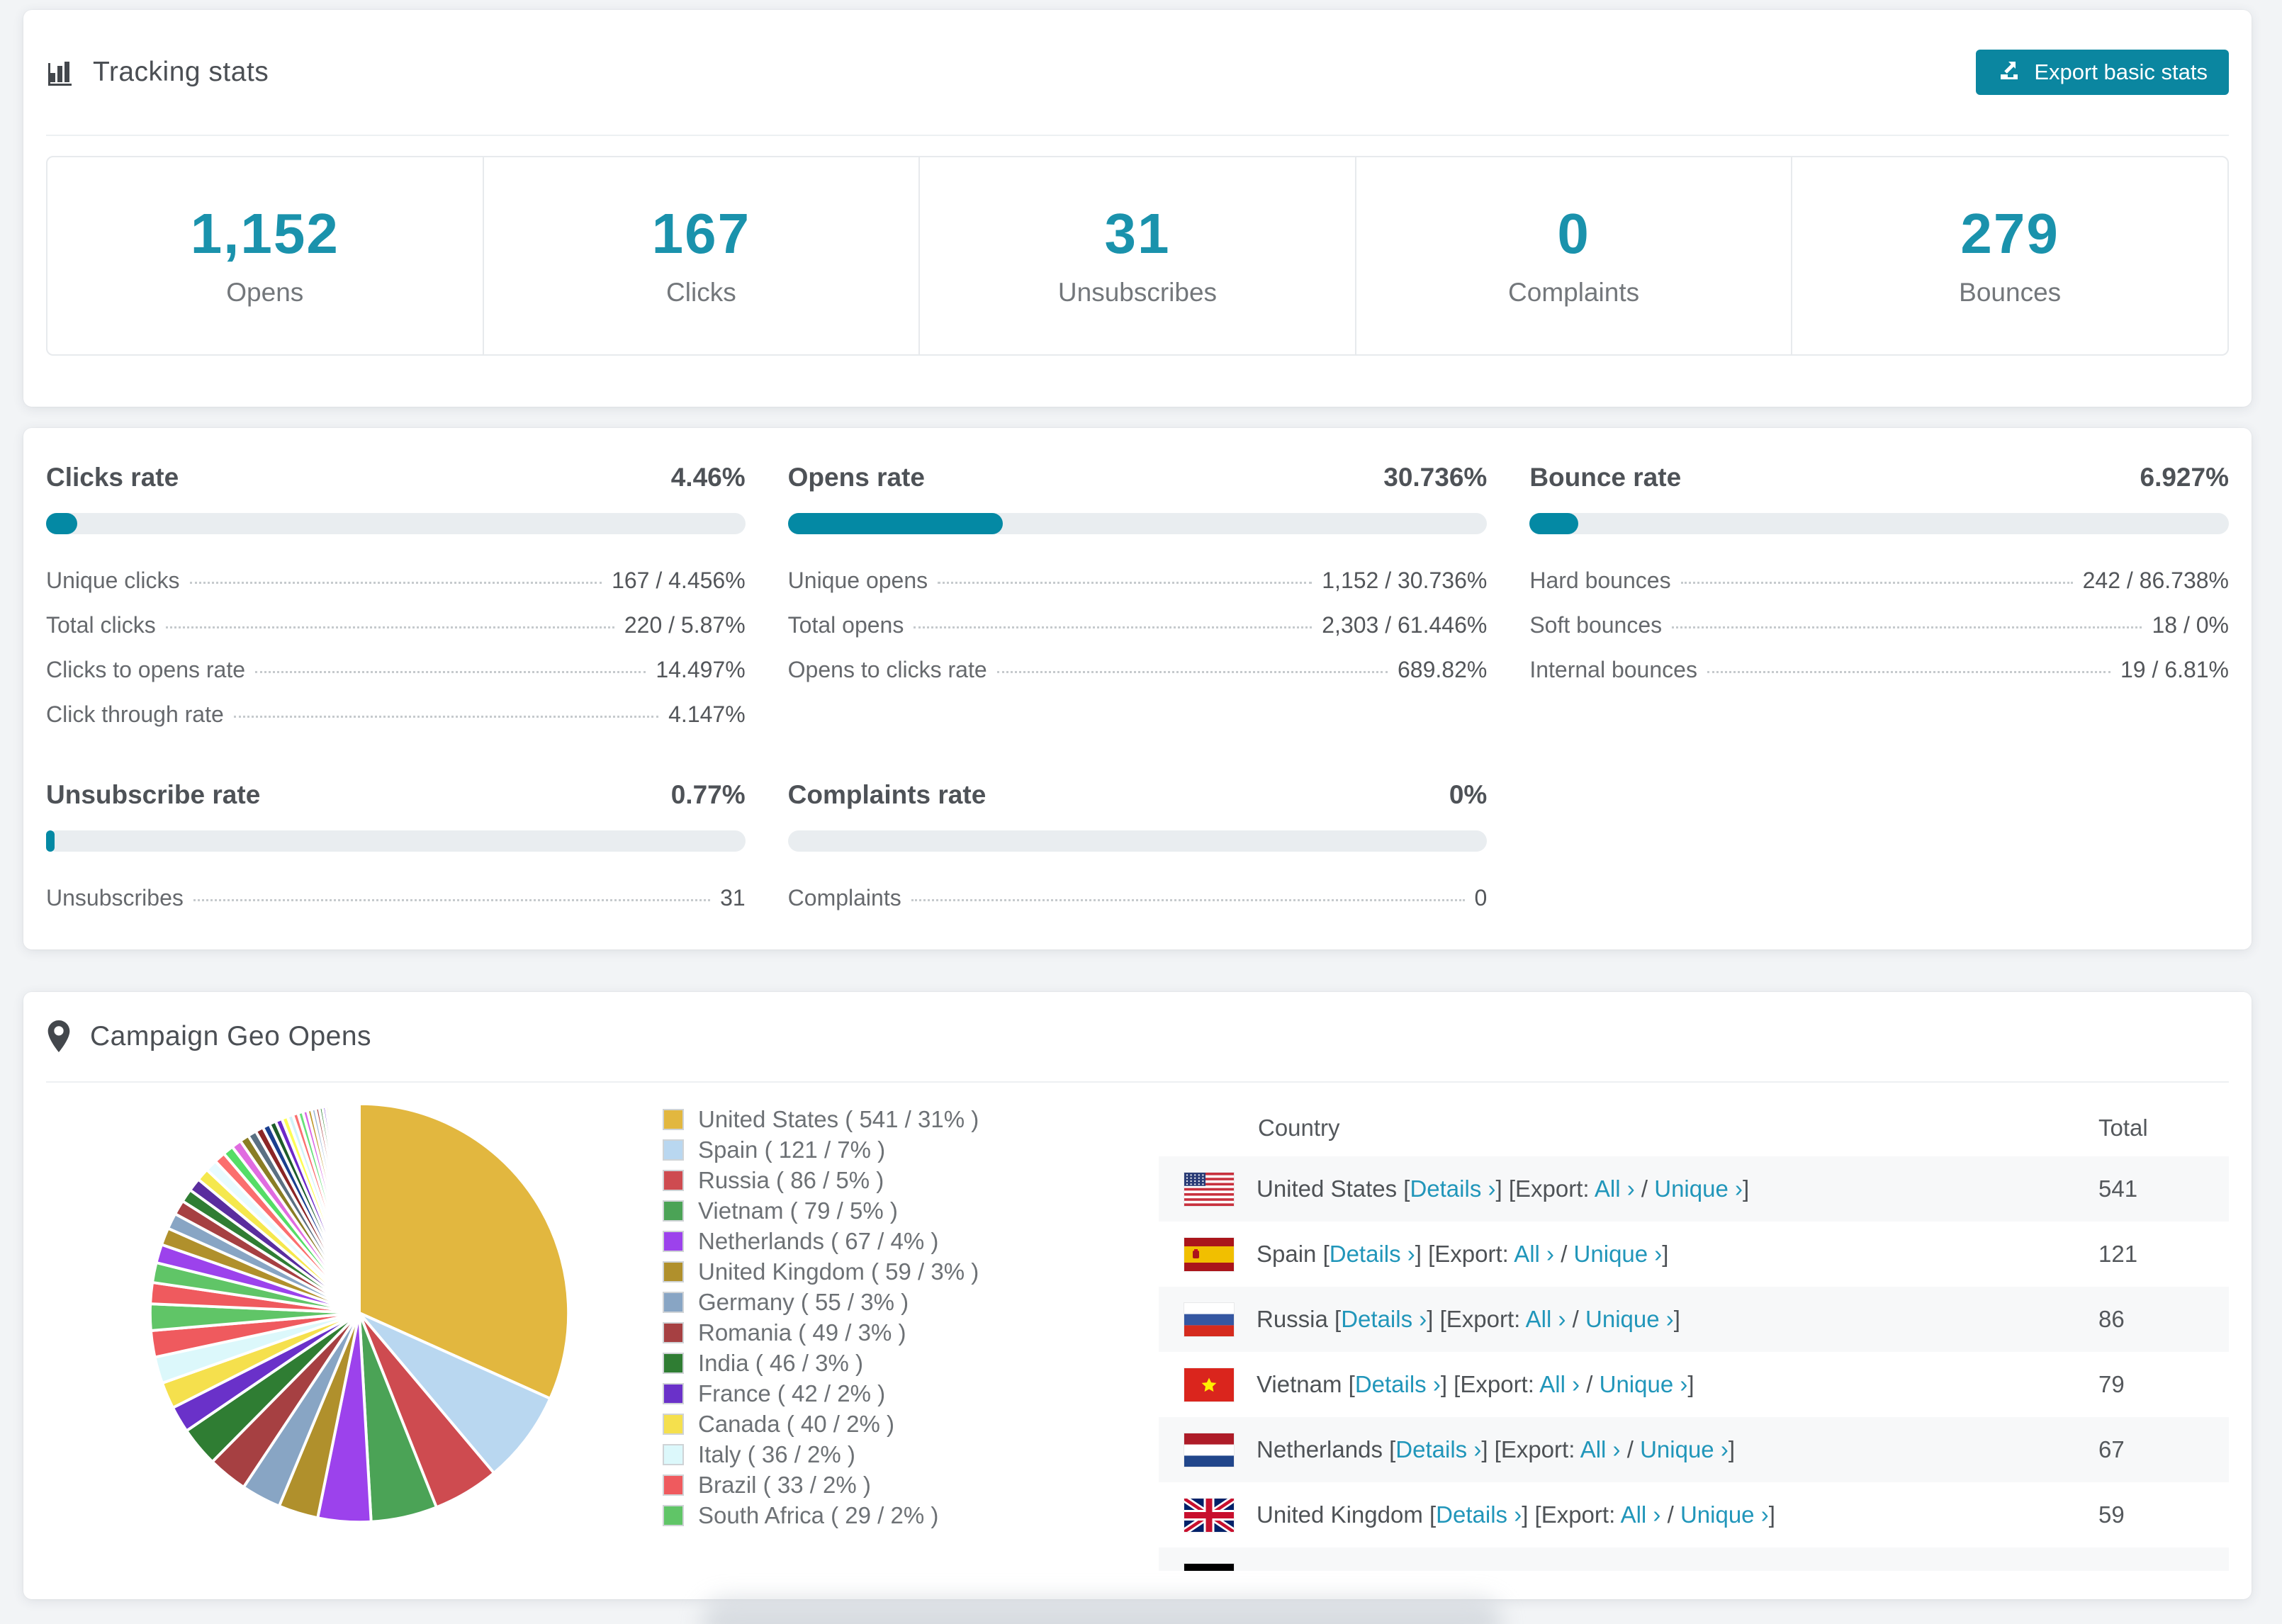  What do you see at coordinates (1138, 849) in the screenshot?
I see `rate-block: Complaints rate 0% Complaints 0` at bounding box center [1138, 849].